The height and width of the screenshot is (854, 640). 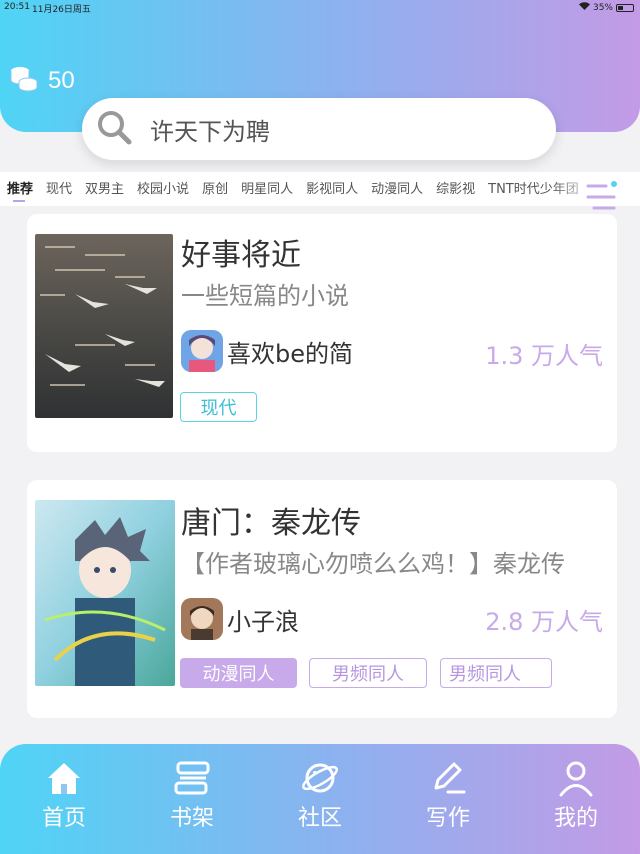 What do you see at coordinates (64, 795) in the screenshot?
I see `nav-home: 首页` at bounding box center [64, 795].